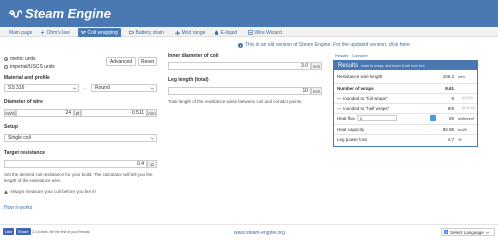 The width and height of the screenshot is (498, 240). I want to click on heat-flux-toggle-icon, so click(433, 118).